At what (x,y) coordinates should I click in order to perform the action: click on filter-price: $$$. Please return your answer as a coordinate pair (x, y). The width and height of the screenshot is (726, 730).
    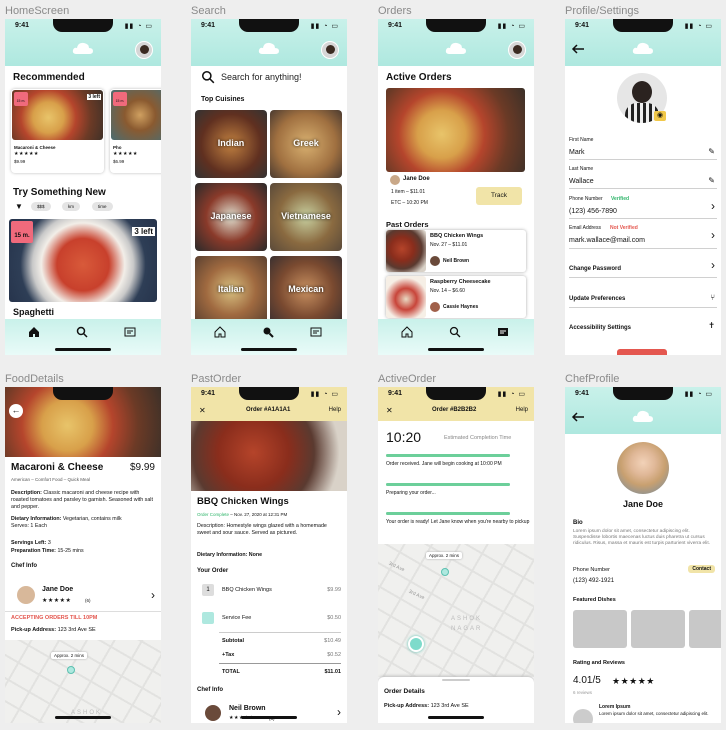
    Looking at the image, I should click on (41, 206).